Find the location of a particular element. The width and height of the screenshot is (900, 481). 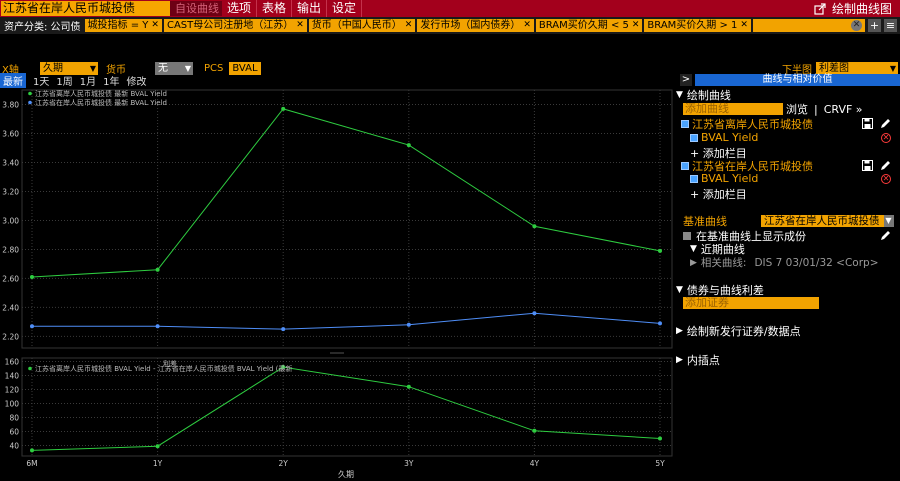

related-curve: ▶ 相关曲线: DIS 7 03/01/32 <Corp> is located at coordinates (784, 263).